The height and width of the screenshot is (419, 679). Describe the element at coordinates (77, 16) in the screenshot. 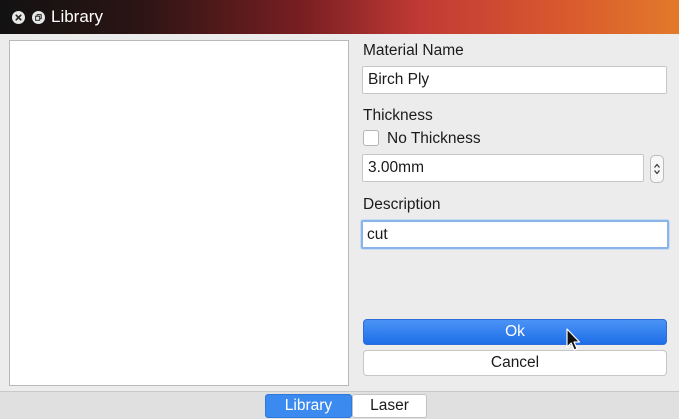

I see `window-title: Library` at that location.